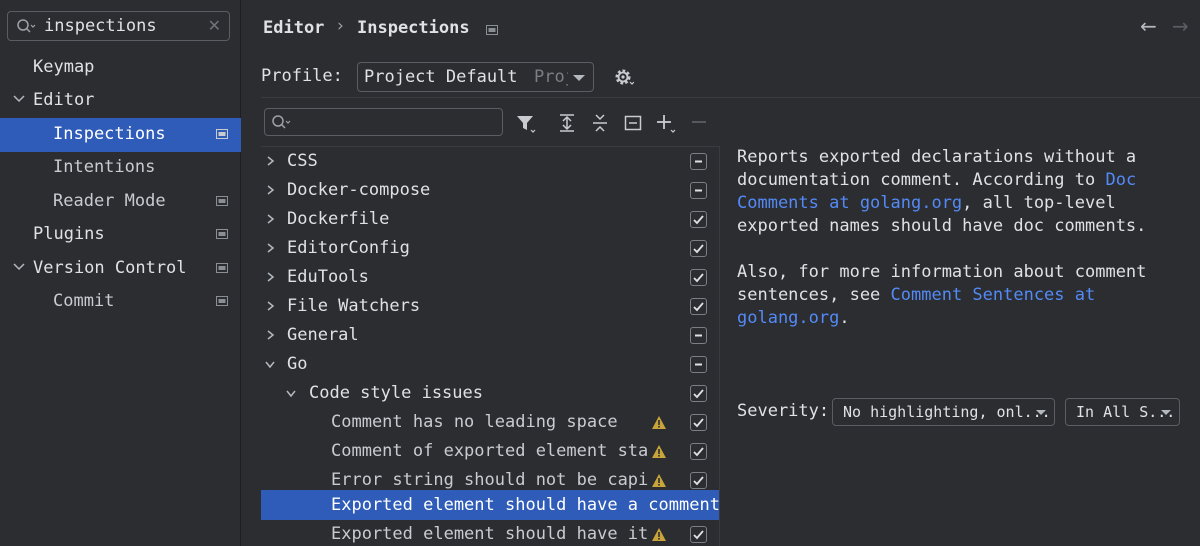  What do you see at coordinates (109, 134) in the screenshot?
I see `sidebar-item-label: Inspections` at bounding box center [109, 134].